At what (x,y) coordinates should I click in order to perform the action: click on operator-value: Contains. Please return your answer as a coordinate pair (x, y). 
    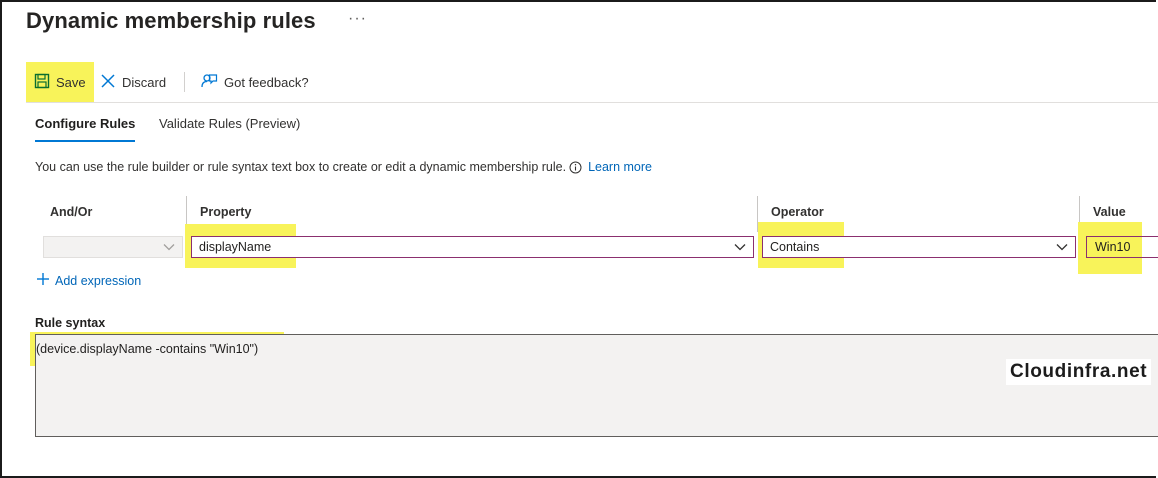
    Looking at the image, I should click on (795, 247).